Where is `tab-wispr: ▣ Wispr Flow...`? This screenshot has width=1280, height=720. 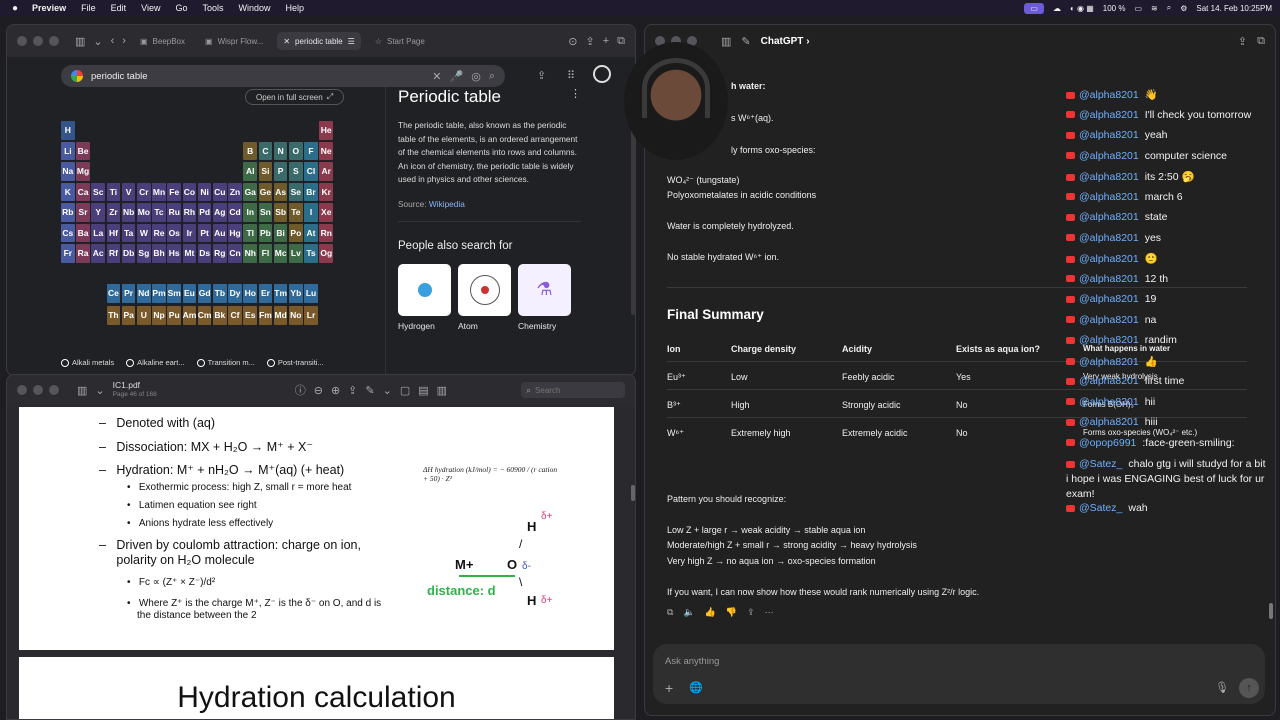
tab-wispr: ▣ Wispr Flow... is located at coordinates (234, 41).